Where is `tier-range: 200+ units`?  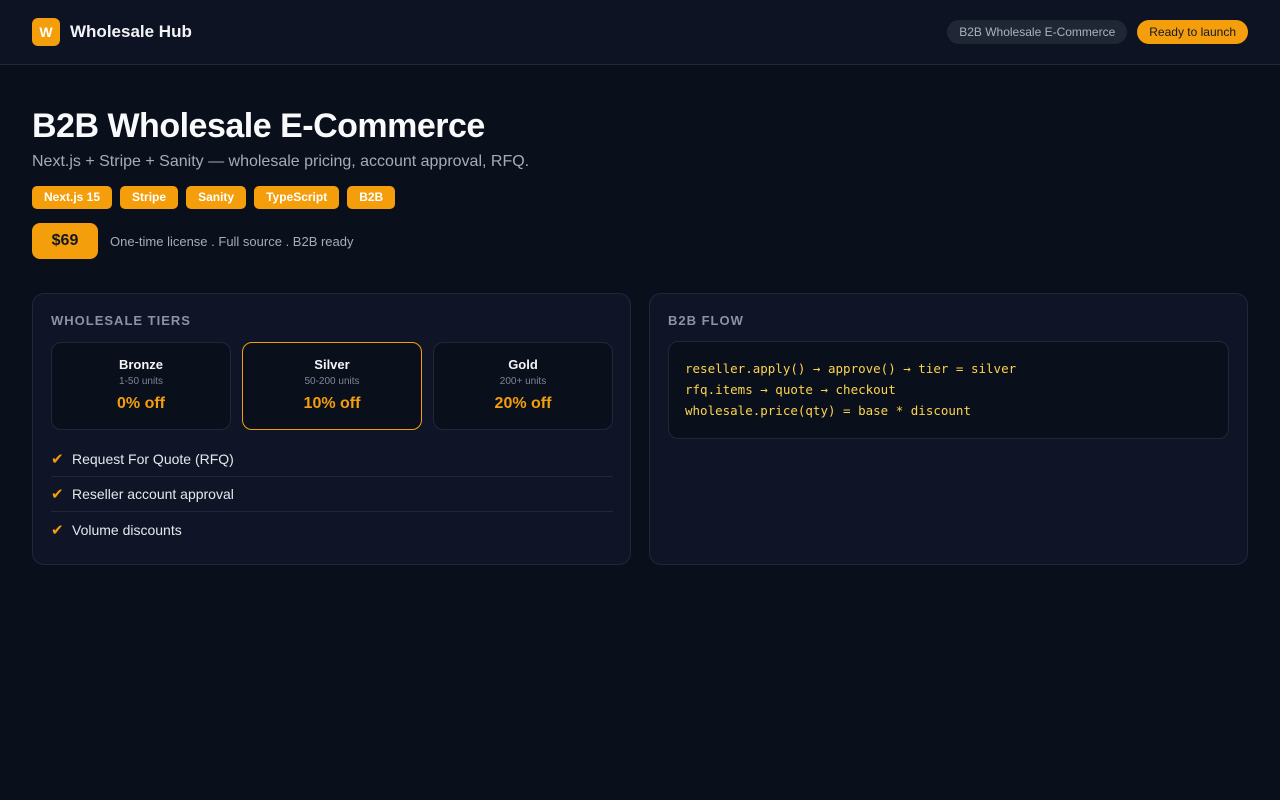 tier-range: 200+ units is located at coordinates (523, 381).